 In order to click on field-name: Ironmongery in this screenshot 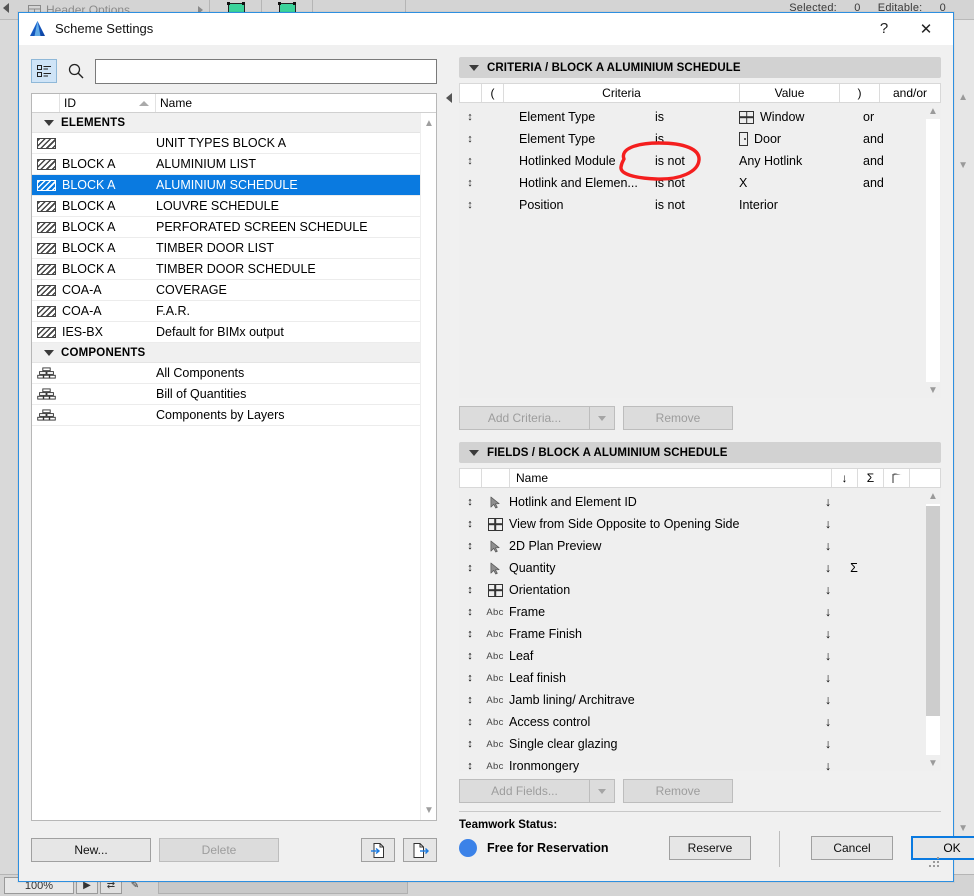, I will do `click(662, 766)`.